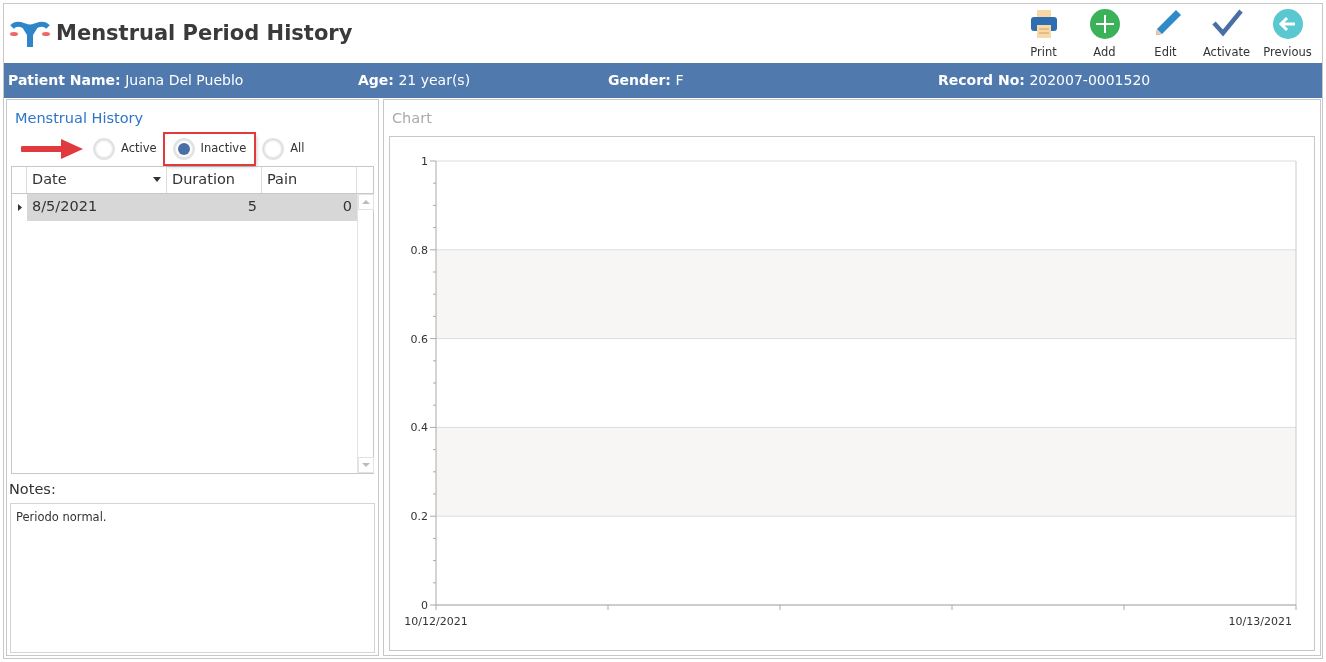  I want to click on y-tick-label: 0, so click(424, 605).